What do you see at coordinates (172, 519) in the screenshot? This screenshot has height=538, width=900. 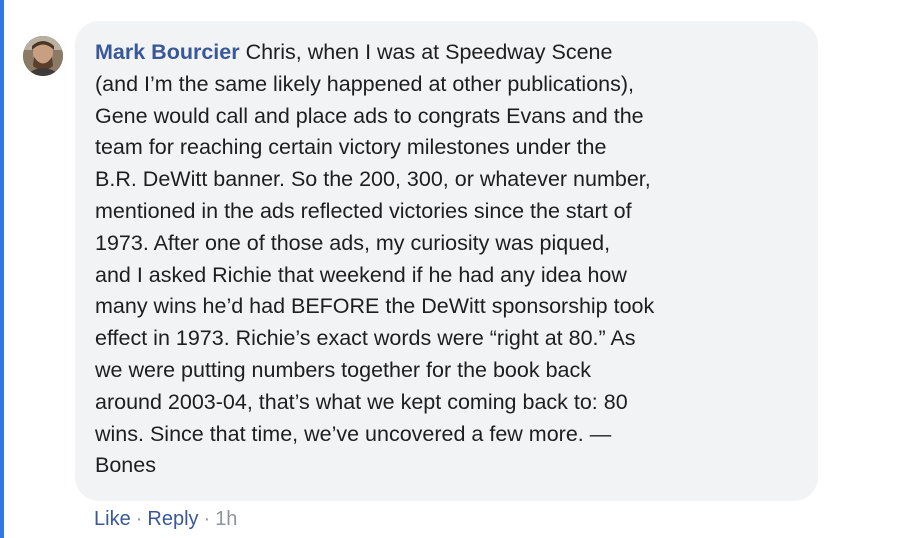 I see `reply-button: Reply` at bounding box center [172, 519].